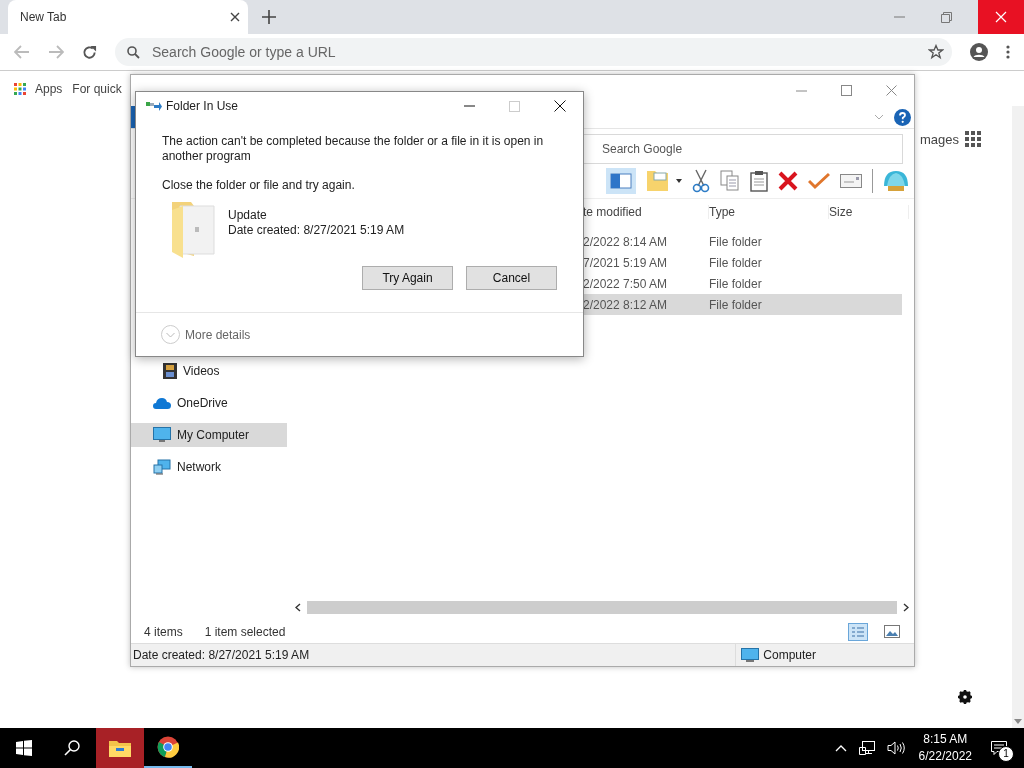  What do you see at coordinates (965, 697) in the screenshot?
I see `settings-icon` at bounding box center [965, 697].